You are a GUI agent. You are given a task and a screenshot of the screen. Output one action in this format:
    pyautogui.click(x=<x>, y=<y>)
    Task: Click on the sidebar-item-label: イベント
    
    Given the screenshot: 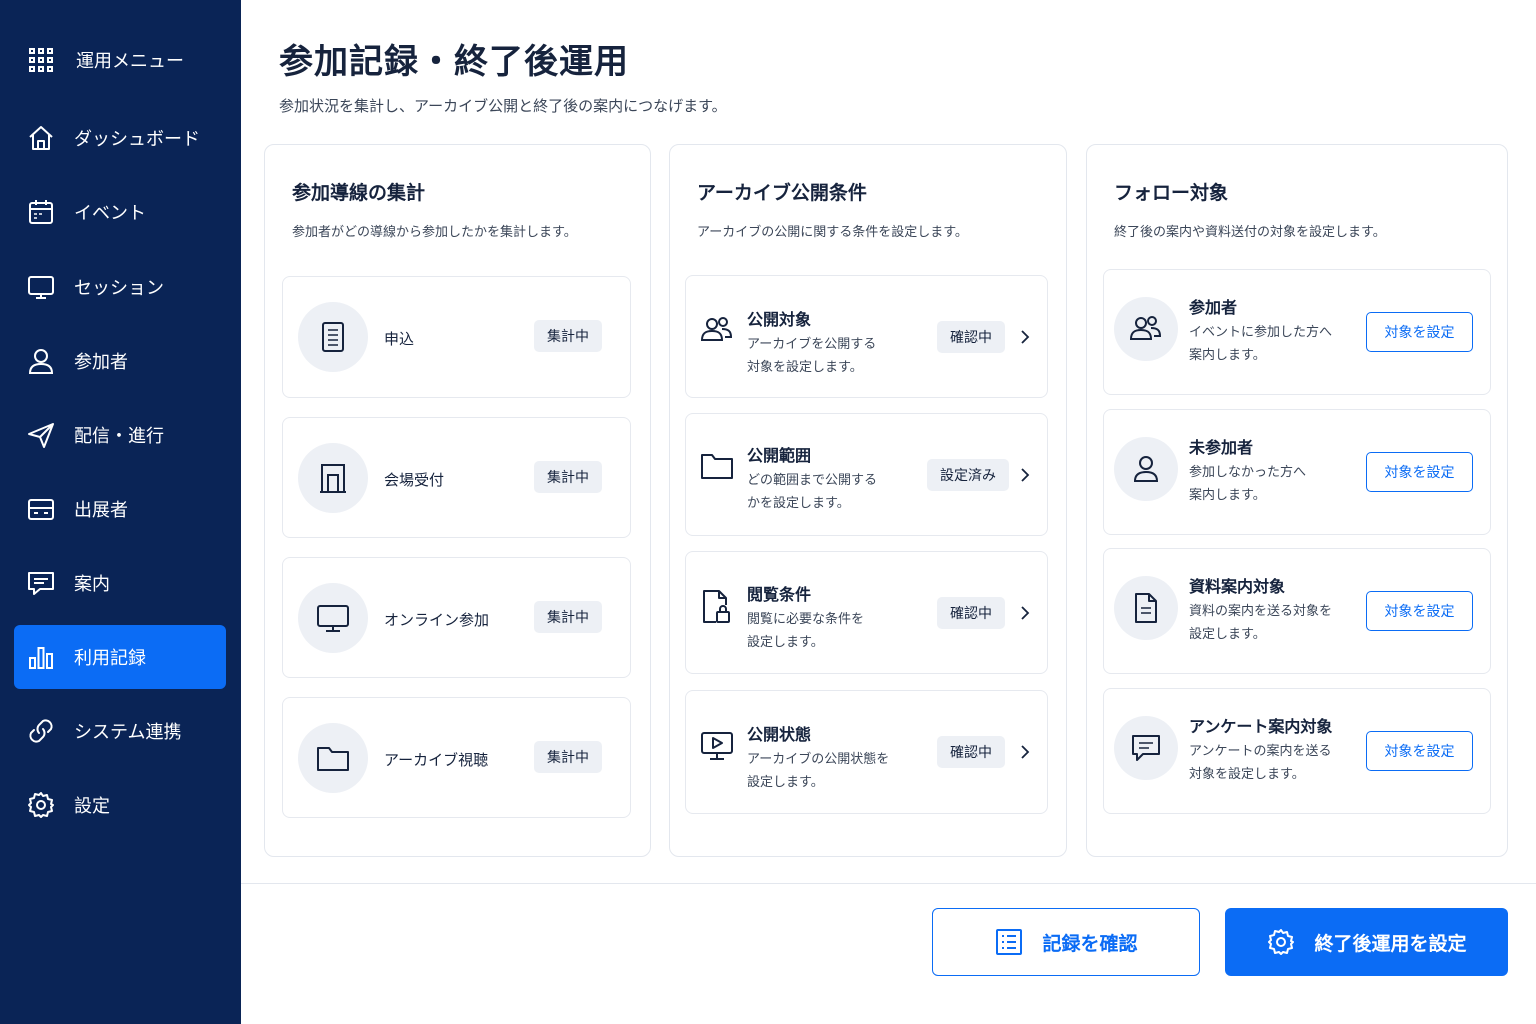 What is the action you would take?
    pyautogui.click(x=110, y=213)
    